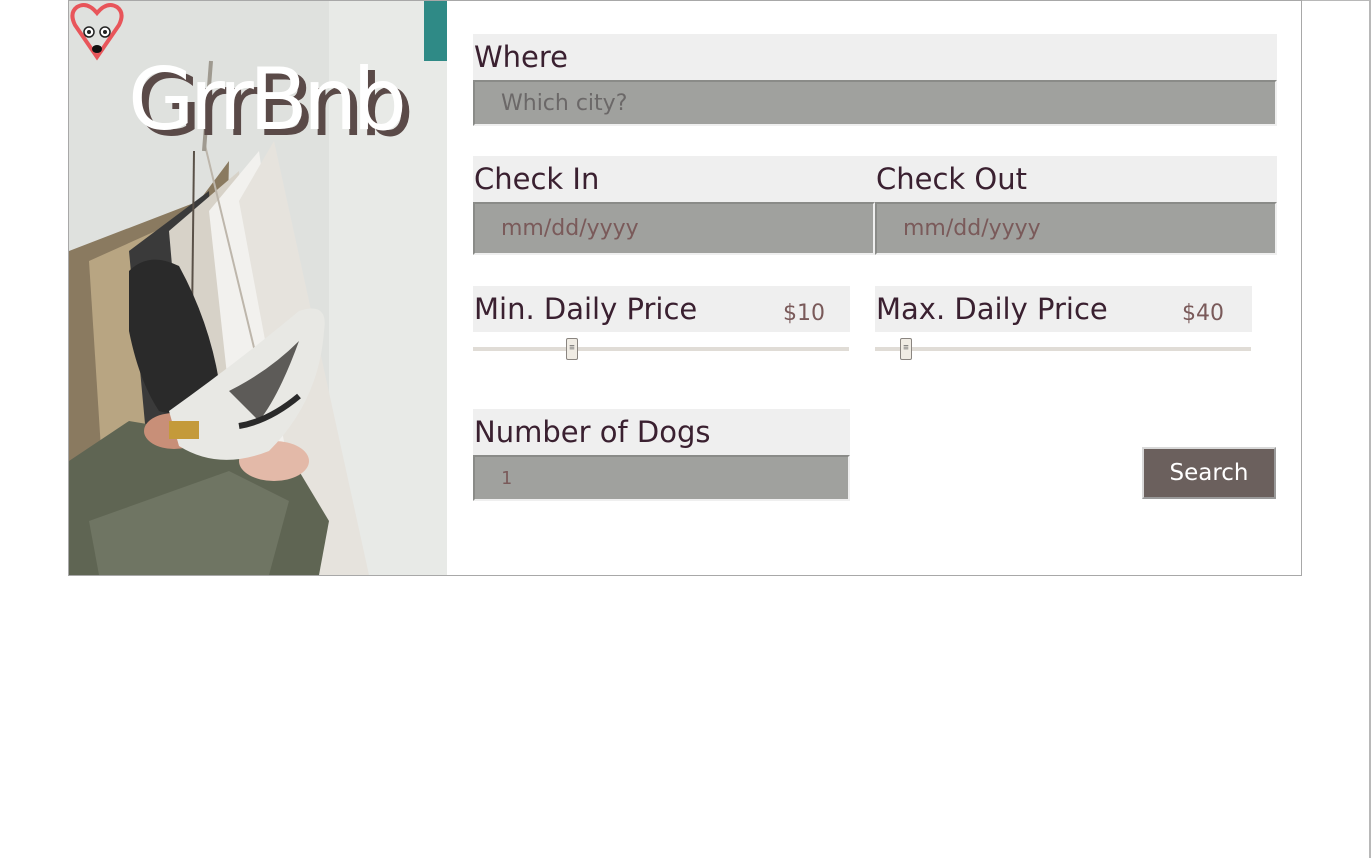  I want to click on min-price-slider-thumb: ≡, so click(572, 349).